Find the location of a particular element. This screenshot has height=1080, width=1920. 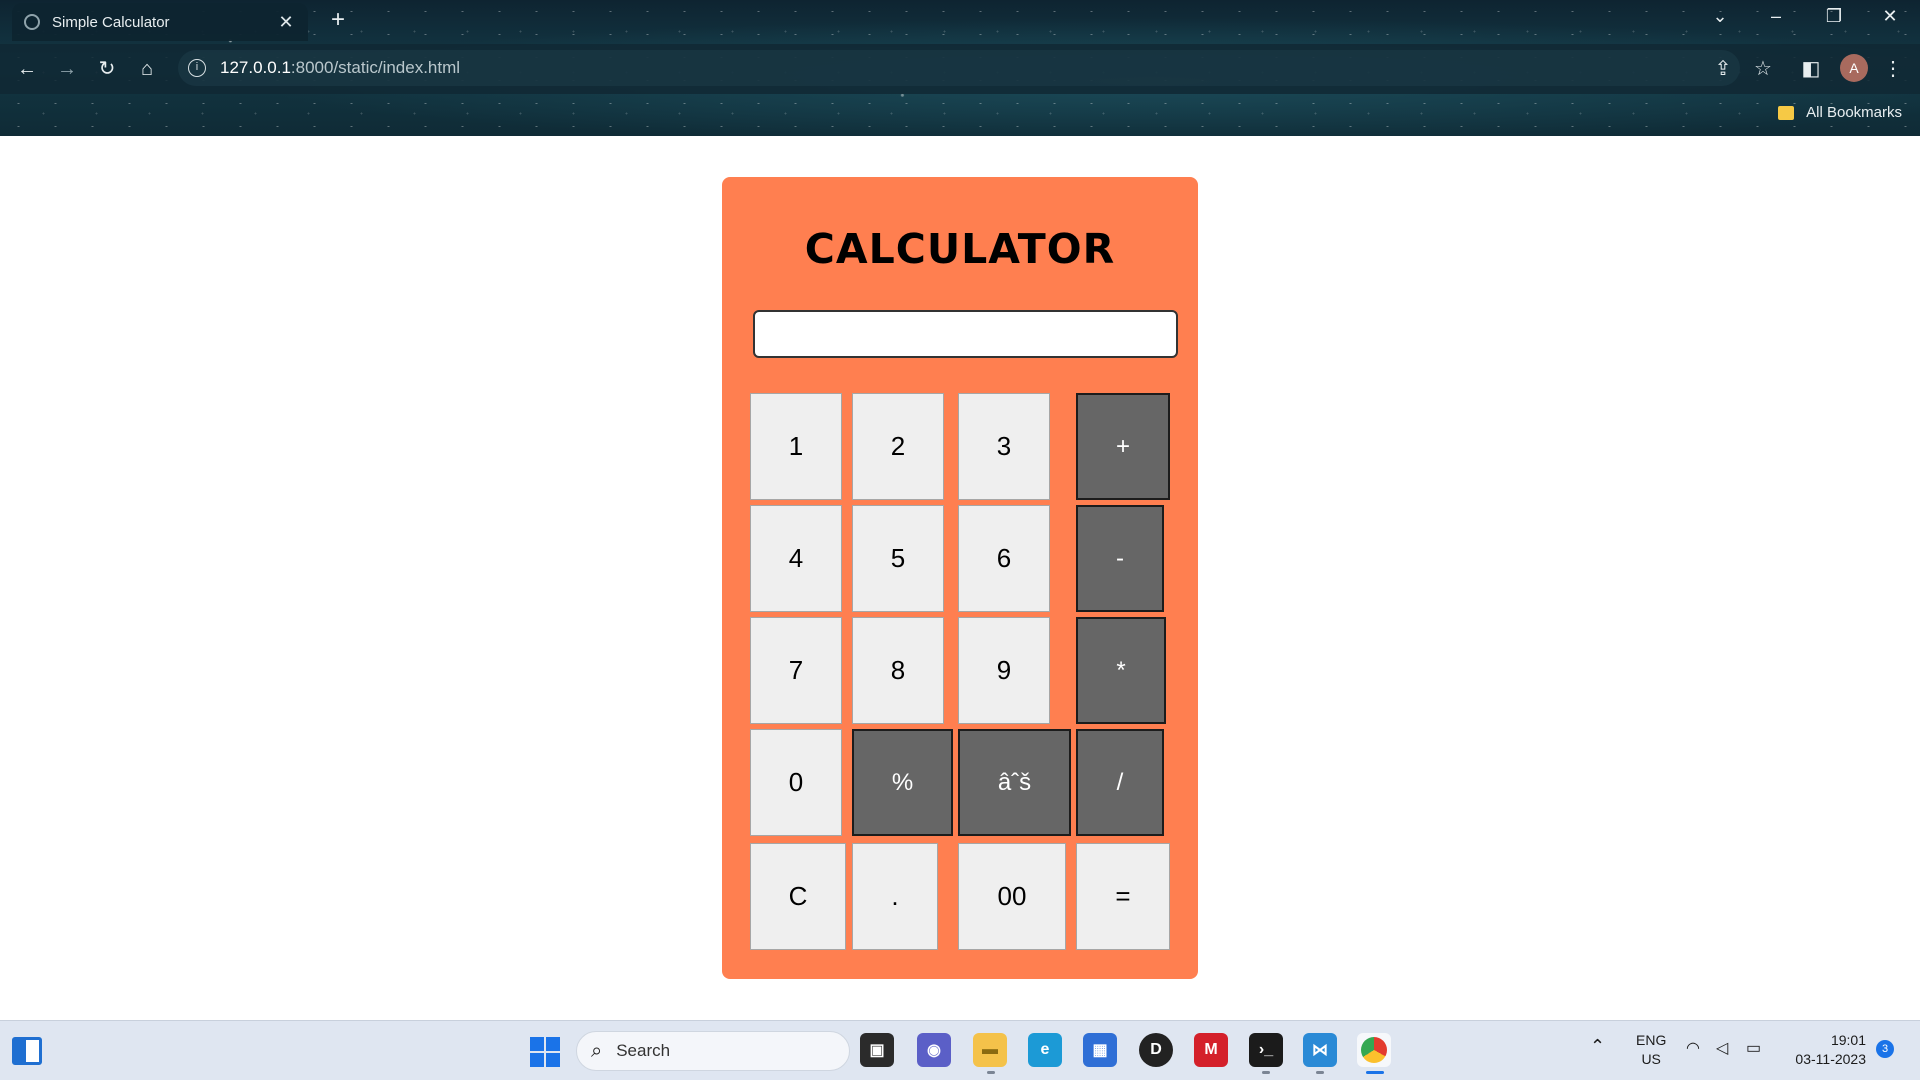

widgets-icon is located at coordinates (27, 1051).